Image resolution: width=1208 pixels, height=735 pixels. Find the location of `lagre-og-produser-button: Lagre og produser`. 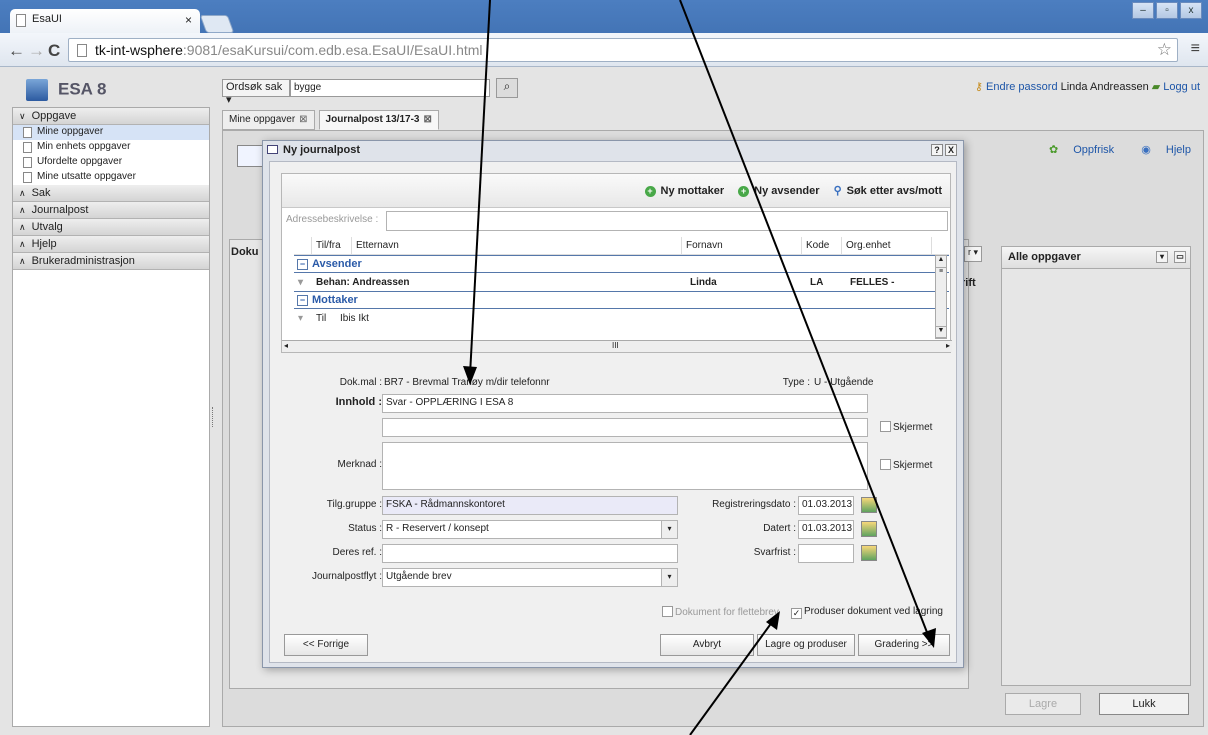

lagre-og-produser-button: Lagre og produser is located at coordinates (806, 645).